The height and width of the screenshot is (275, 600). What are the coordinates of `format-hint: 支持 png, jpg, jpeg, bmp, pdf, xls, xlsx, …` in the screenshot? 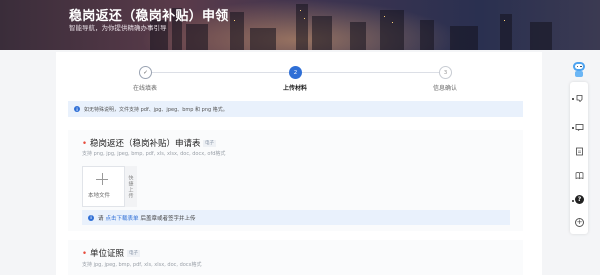 It's located at (154, 154).